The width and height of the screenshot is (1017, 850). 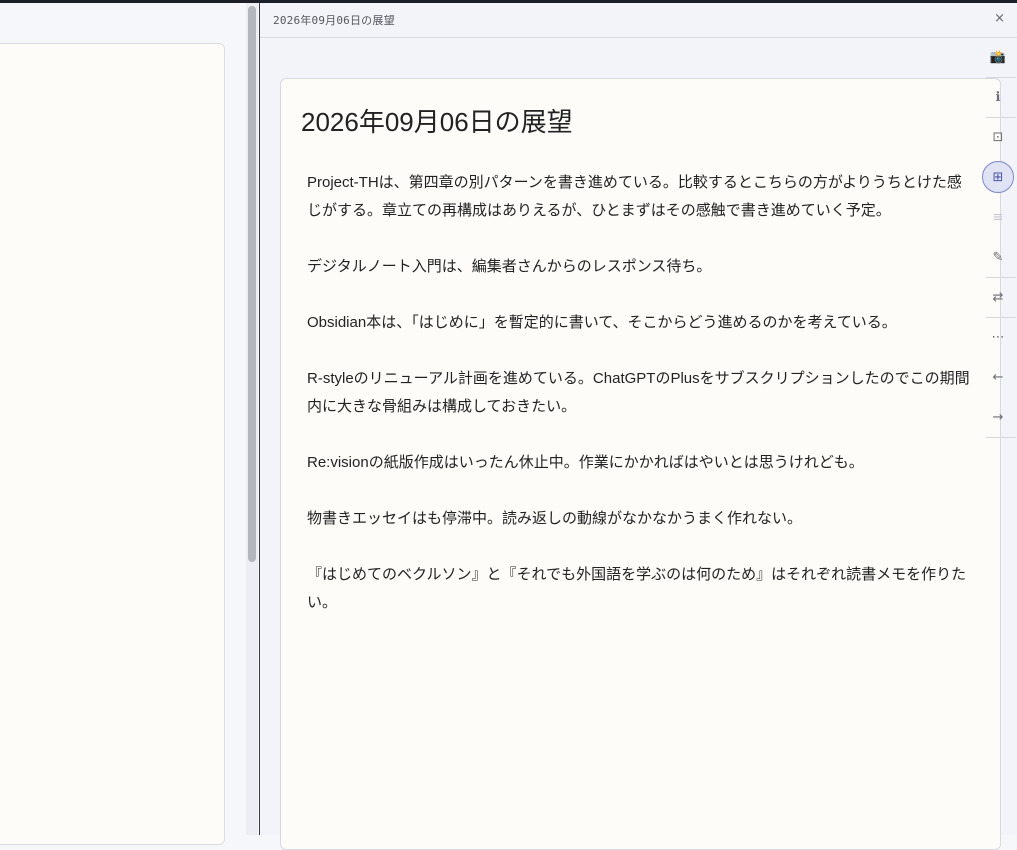 What do you see at coordinates (999, 259) in the screenshot?
I see `pencil-icon: ✎` at bounding box center [999, 259].